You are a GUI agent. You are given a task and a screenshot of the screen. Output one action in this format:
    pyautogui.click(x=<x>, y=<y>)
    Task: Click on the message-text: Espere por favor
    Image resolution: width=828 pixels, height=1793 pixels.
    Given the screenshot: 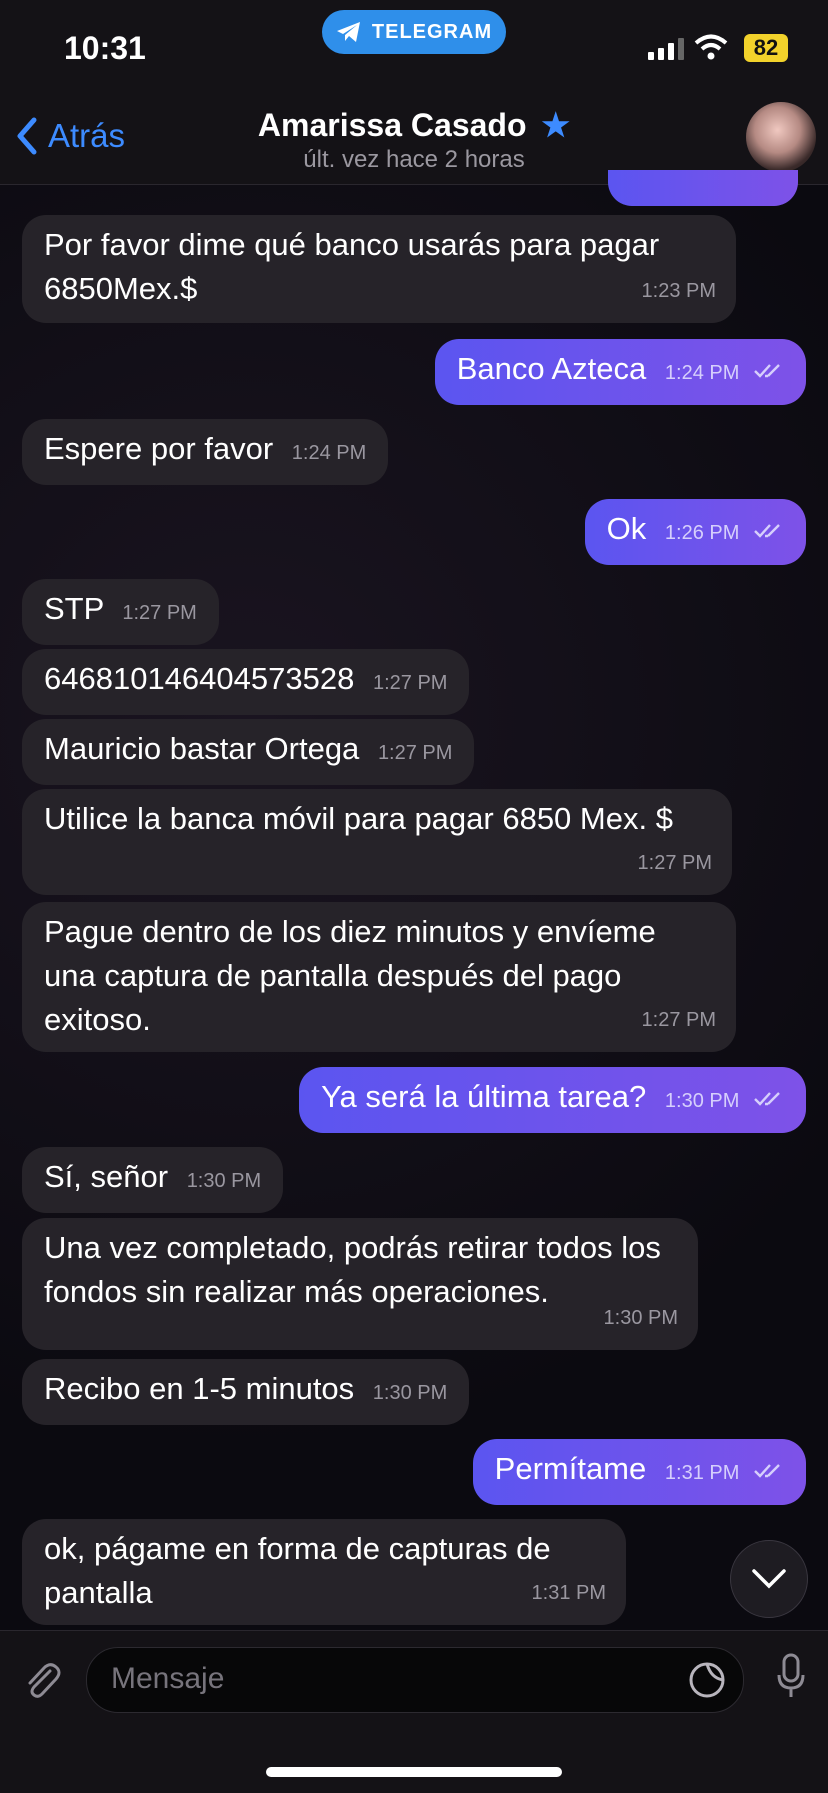 What is the action you would take?
    pyautogui.click(x=159, y=448)
    